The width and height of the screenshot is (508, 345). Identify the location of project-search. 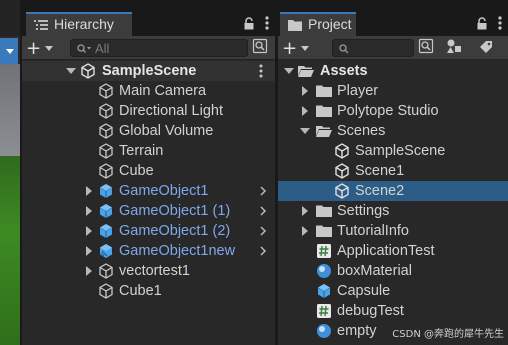
(373, 48).